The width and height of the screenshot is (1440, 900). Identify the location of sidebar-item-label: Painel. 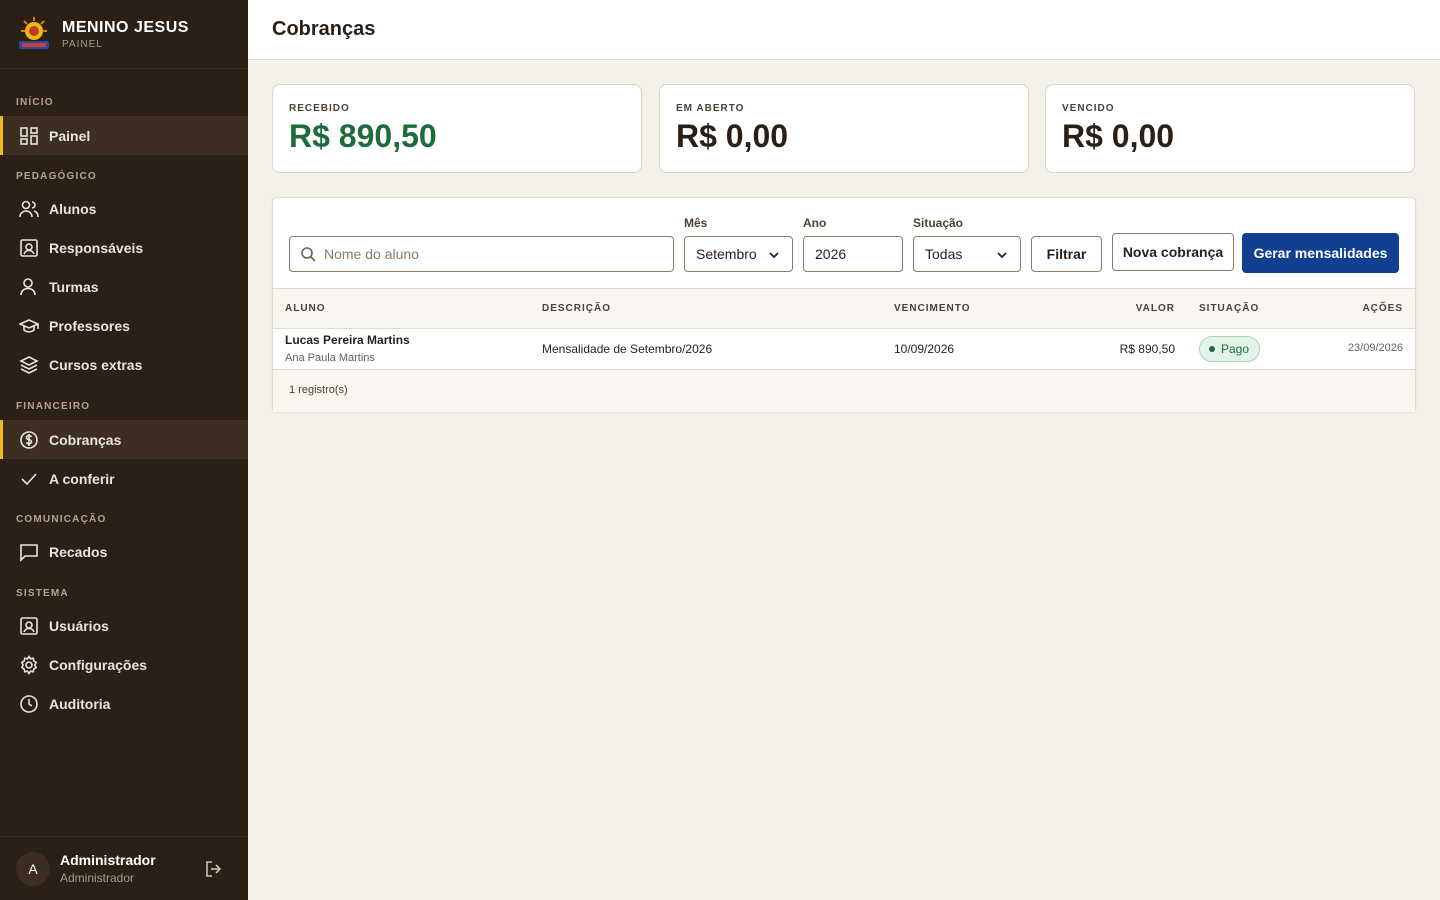
(70, 135).